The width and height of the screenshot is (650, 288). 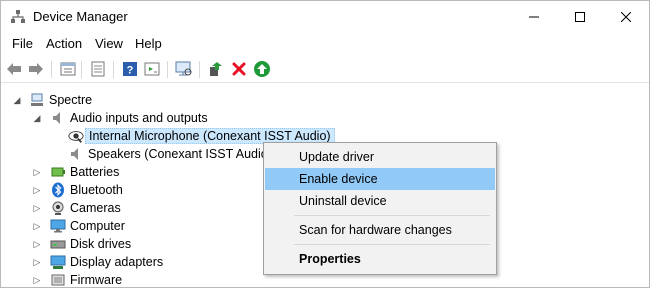 I want to click on tree-label-batteries: Batteries, so click(x=95, y=172).